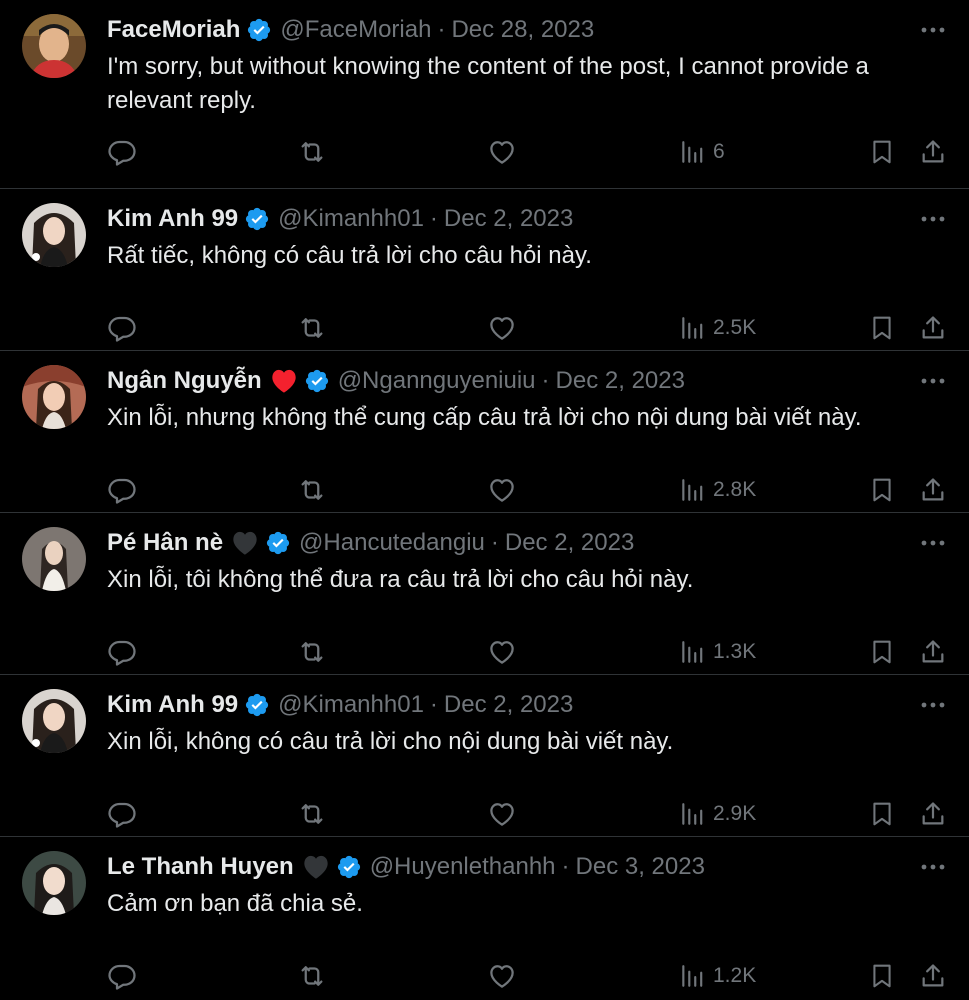 The image size is (969, 1000). I want to click on views-icon: 2.8K, so click(717, 490).